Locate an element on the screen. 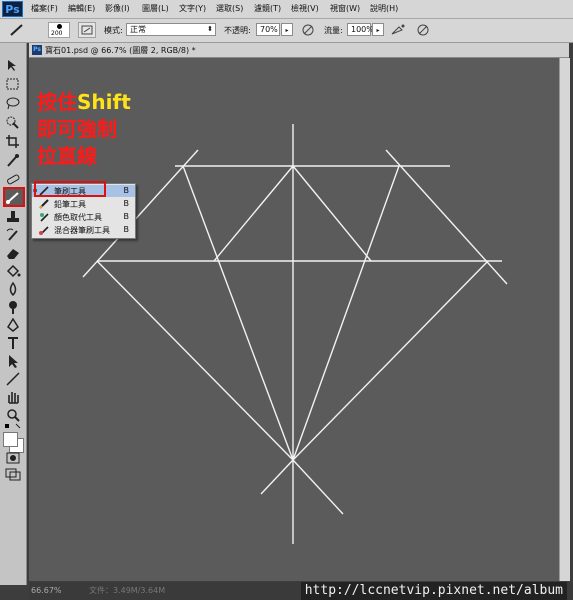 The width and height of the screenshot is (573, 600). menu-edit: 編輯(E) is located at coordinates (81, 8).